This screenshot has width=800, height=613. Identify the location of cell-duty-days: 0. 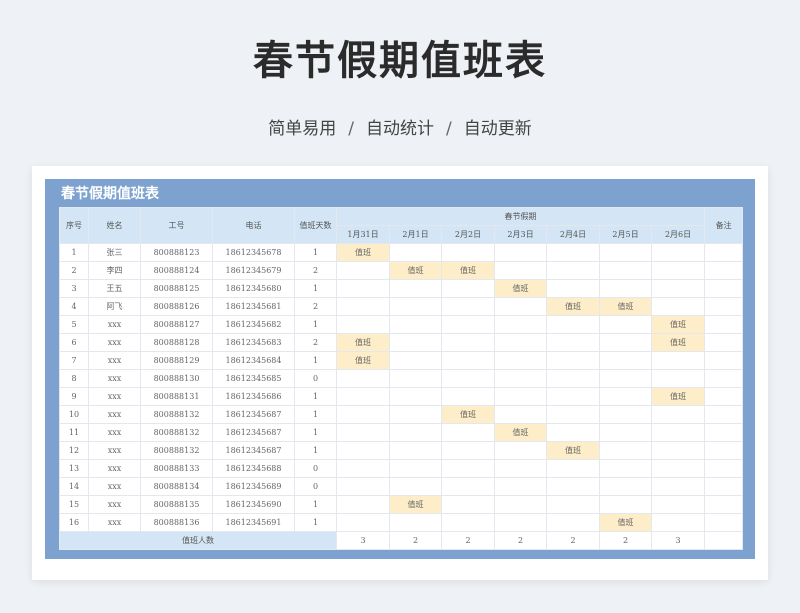
(315, 468).